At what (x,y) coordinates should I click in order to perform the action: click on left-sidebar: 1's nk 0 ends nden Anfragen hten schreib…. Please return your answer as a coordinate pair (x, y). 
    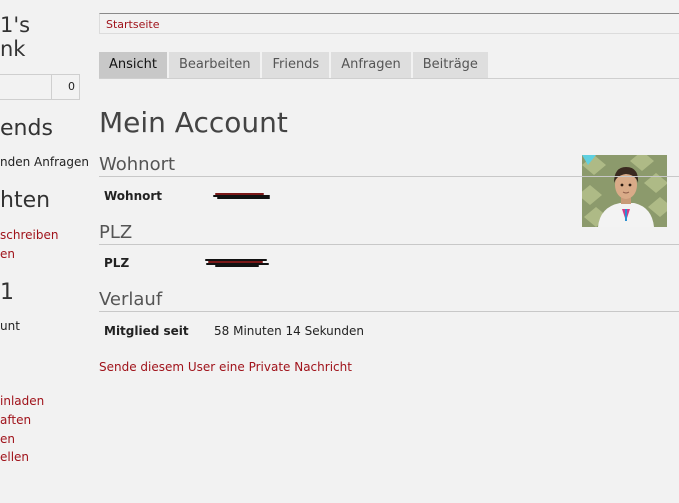
    Looking at the image, I should click on (45, 251).